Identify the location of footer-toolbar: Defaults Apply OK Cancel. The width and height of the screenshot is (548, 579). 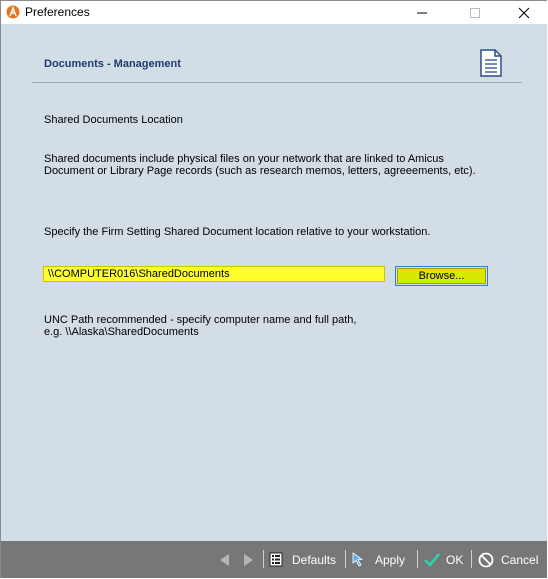
(274, 559).